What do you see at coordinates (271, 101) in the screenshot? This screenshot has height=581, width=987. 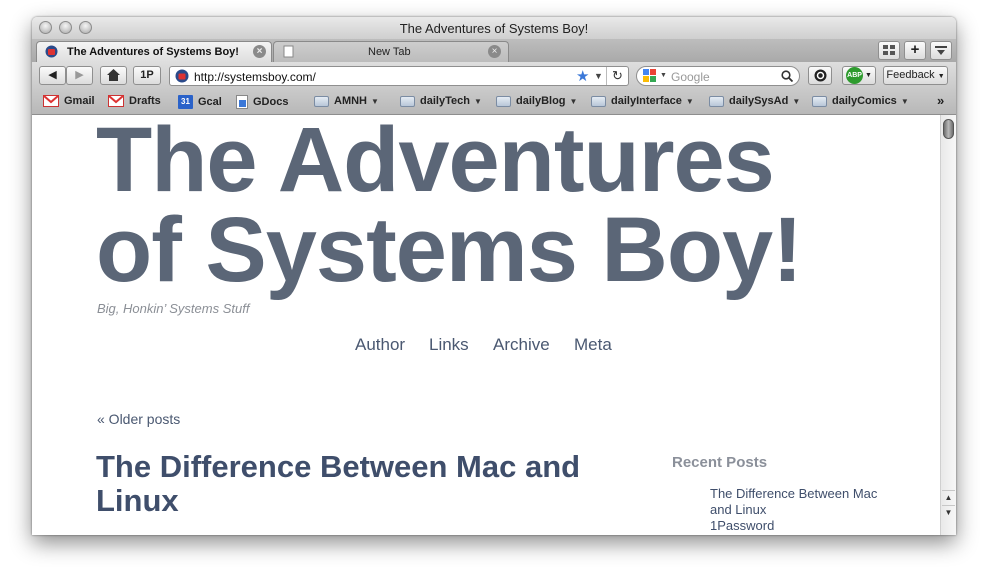 I see `bookmark-label: GDocs` at bounding box center [271, 101].